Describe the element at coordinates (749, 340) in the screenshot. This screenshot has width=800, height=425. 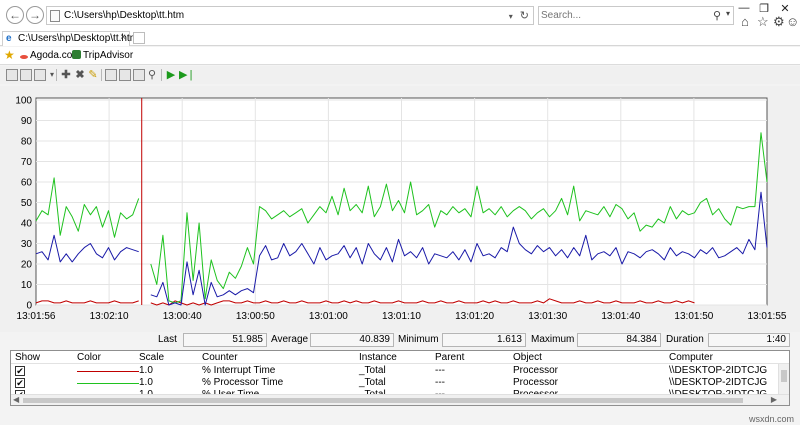
I see `duration-value: 1:40` at that location.